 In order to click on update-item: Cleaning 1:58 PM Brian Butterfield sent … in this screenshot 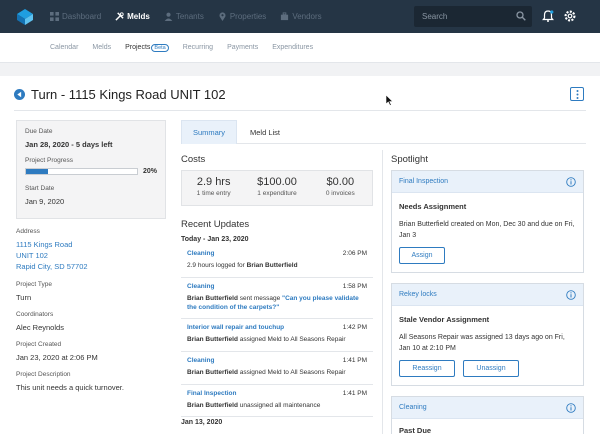, I will do `click(277, 299)`.